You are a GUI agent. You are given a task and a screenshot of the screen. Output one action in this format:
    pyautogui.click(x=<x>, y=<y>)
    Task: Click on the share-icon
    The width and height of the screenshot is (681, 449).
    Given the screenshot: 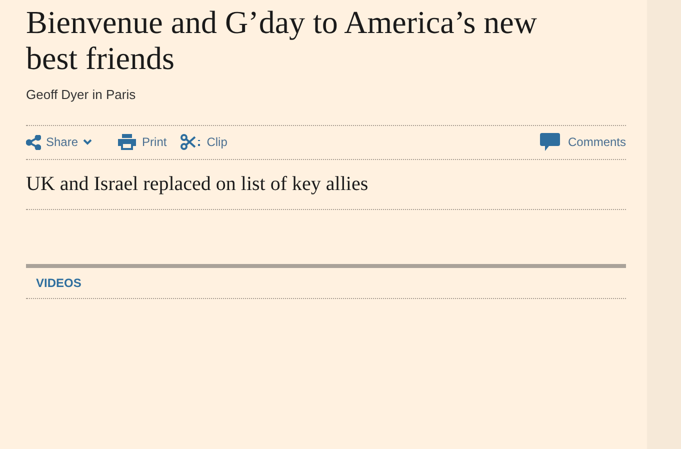 What is the action you would take?
    pyautogui.click(x=33, y=142)
    